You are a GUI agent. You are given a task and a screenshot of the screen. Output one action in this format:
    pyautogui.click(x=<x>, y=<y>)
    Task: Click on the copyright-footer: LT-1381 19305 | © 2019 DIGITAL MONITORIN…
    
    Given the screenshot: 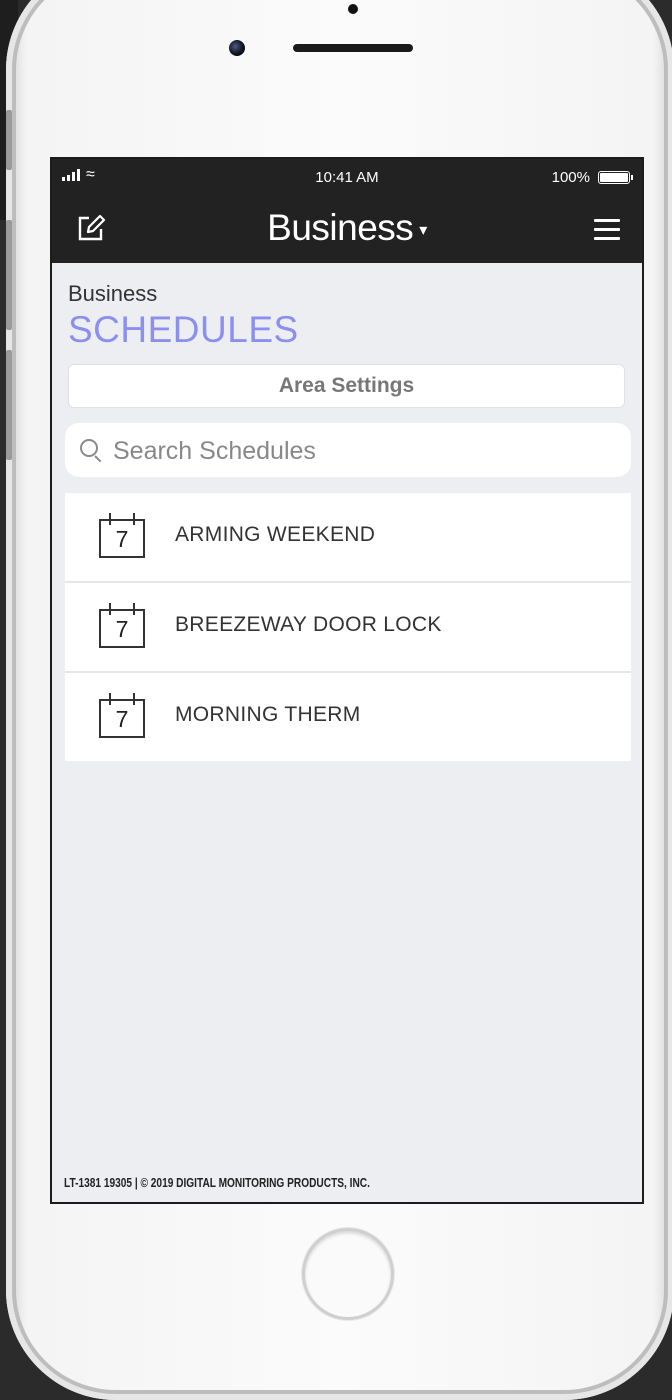 What is the action you would take?
    pyautogui.click(x=217, y=1182)
    